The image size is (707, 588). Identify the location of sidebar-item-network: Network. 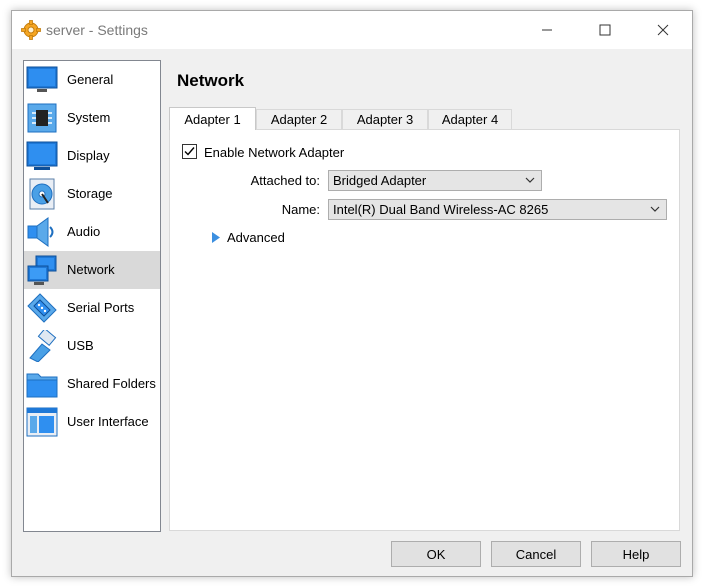
(92, 270).